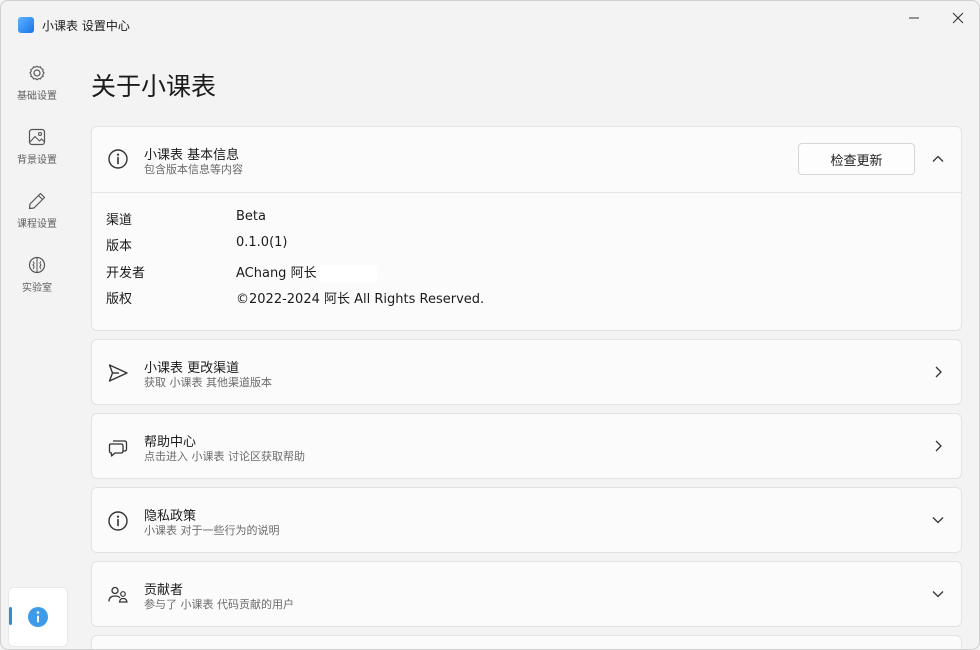  Describe the element at coordinates (37, 160) in the screenshot. I see `sidebar-item-label: 背景设置` at that location.